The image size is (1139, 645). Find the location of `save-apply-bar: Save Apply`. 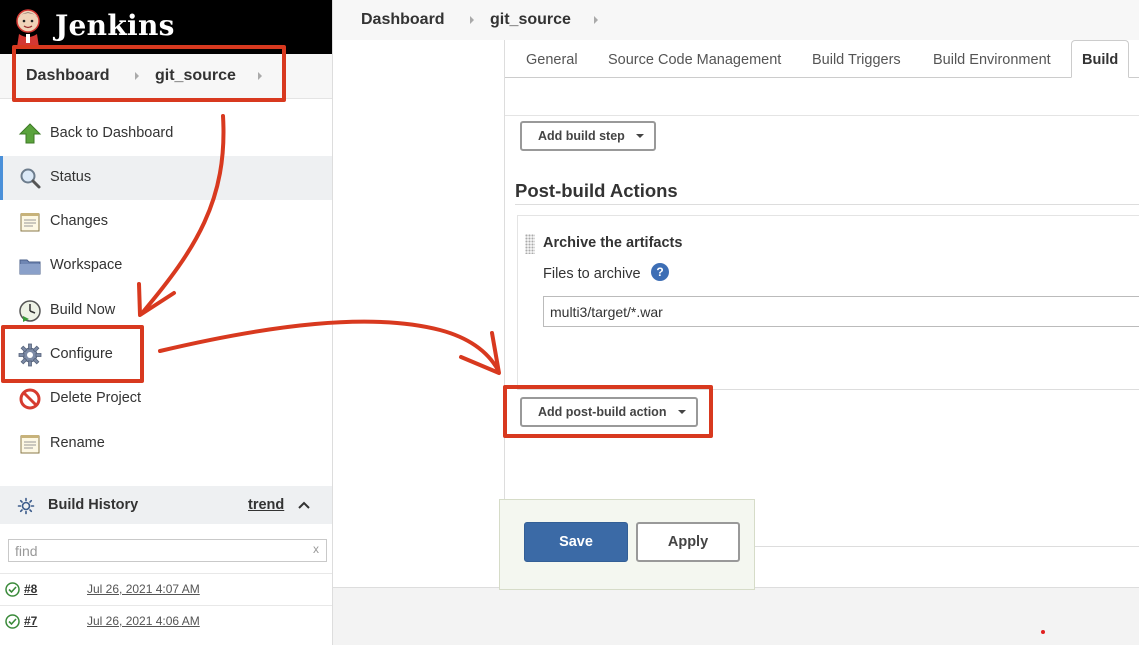

save-apply-bar: Save Apply is located at coordinates (627, 544).